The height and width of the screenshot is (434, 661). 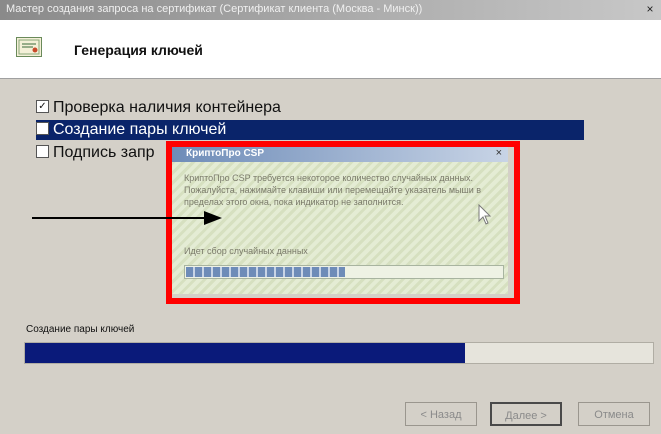 I want to click on wizard-header: Генерация ключей, so click(x=330, y=49).